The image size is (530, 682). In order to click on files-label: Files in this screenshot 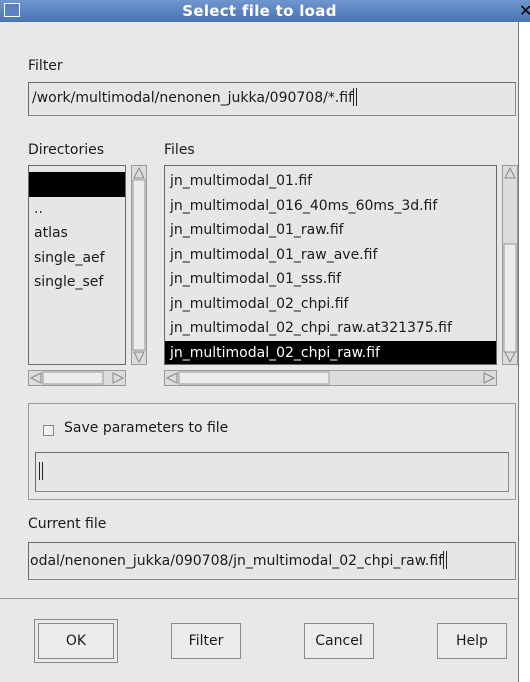, I will do `click(179, 150)`.